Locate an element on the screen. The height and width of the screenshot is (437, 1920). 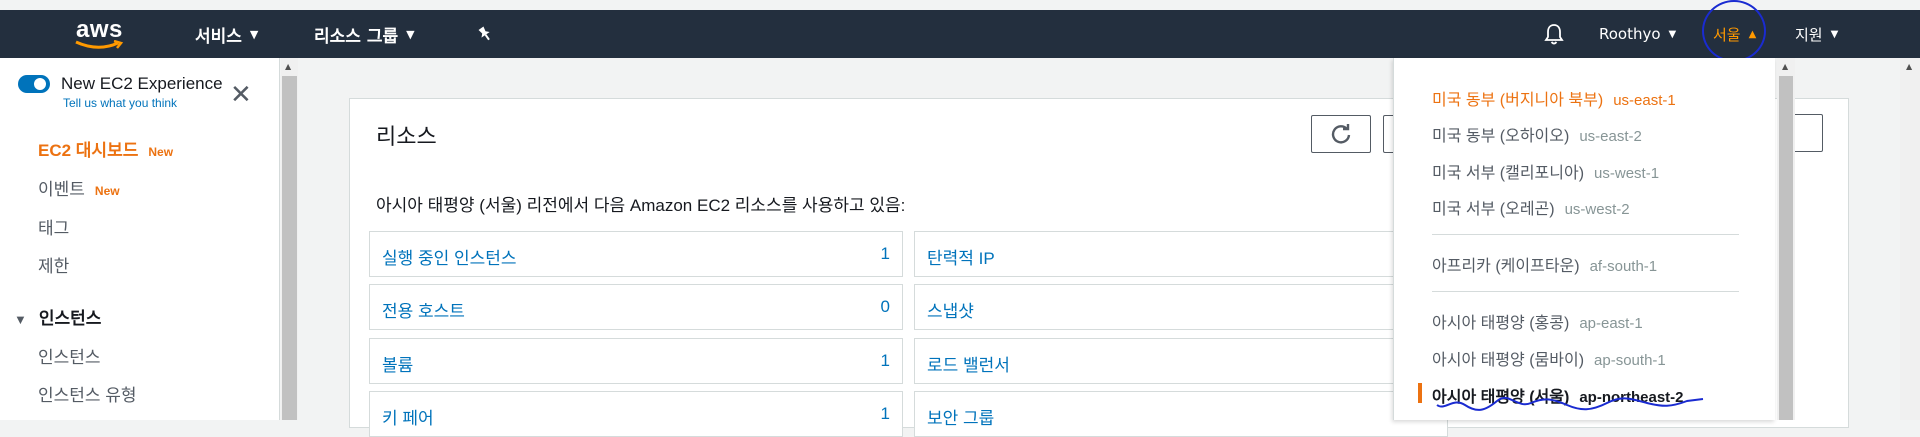
sidebar-item-limits: 제한 is located at coordinates (53, 264).